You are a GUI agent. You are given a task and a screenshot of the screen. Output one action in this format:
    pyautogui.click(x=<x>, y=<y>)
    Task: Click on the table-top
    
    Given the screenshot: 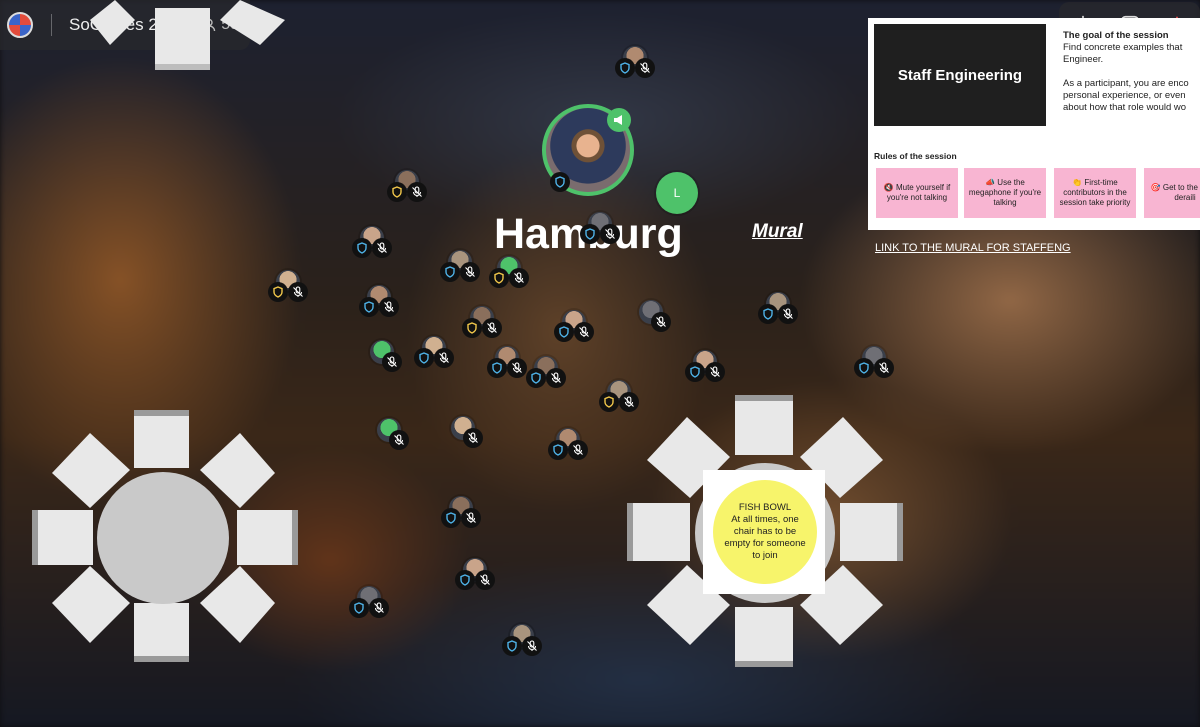 What is the action you would take?
    pyautogui.click(x=163, y=538)
    